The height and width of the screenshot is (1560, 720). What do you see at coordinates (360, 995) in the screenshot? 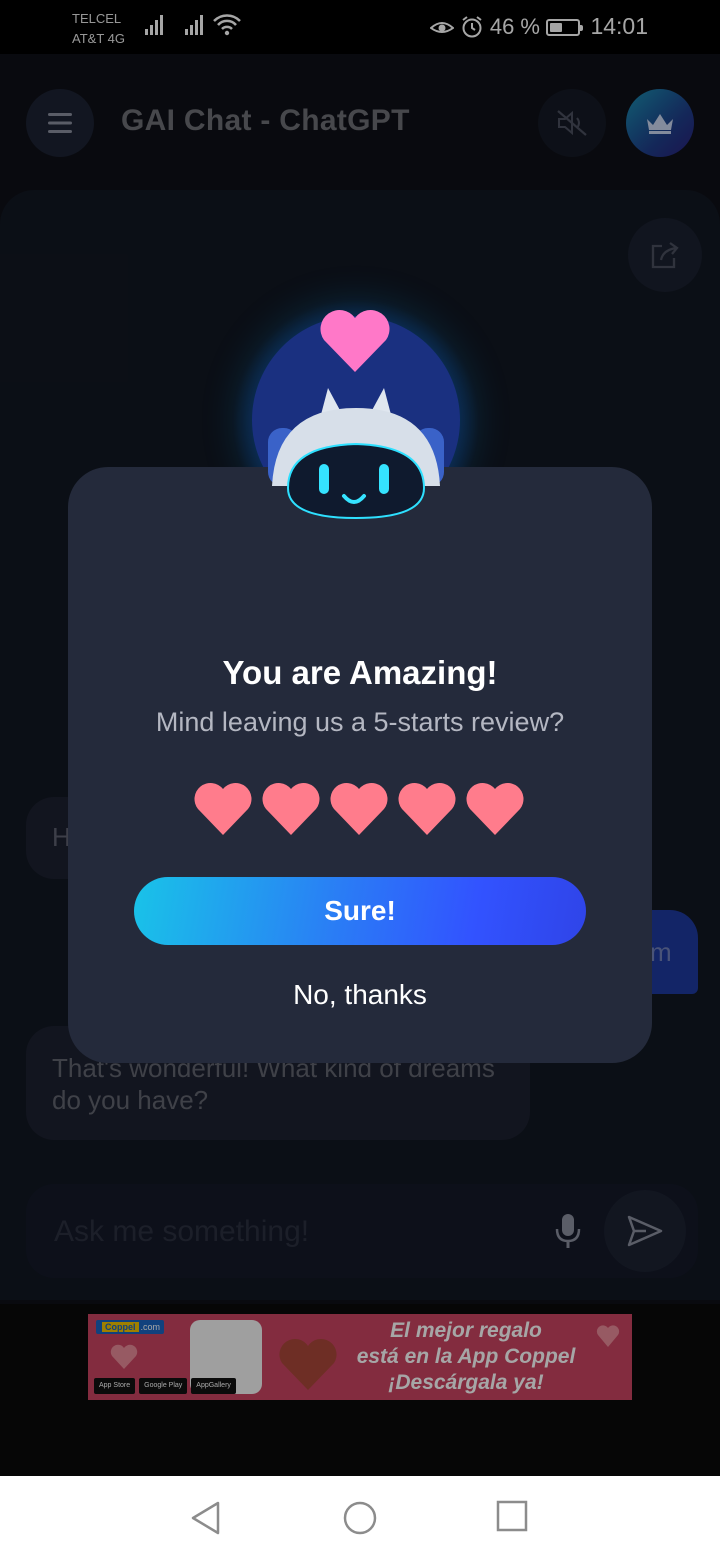
I see `dismiss-button: No, thanks` at bounding box center [360, 995].